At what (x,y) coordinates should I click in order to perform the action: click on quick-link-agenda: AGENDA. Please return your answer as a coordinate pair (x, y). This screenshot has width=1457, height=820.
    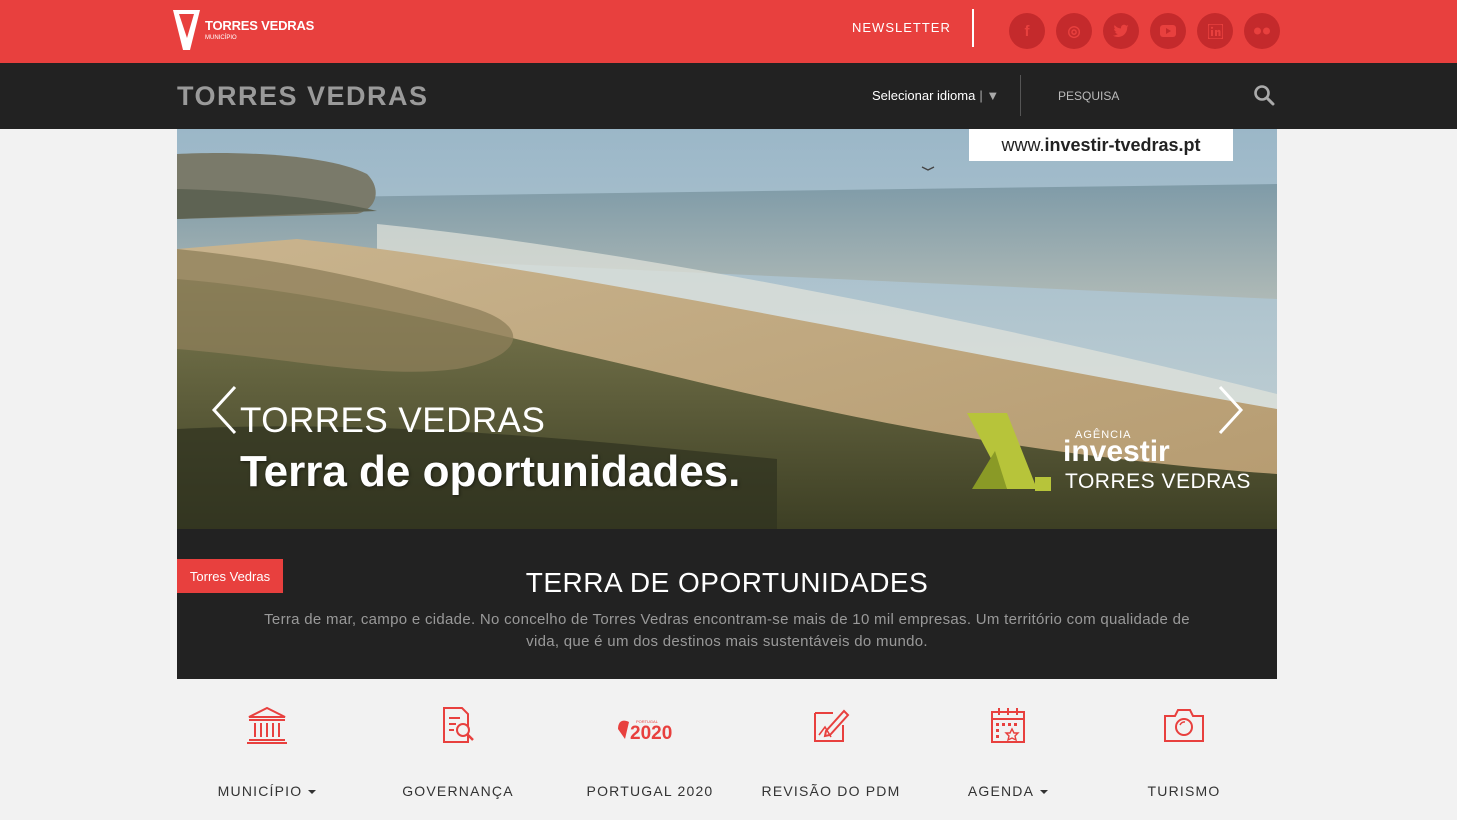
    Looking at the image, I should click on (1008, 752).